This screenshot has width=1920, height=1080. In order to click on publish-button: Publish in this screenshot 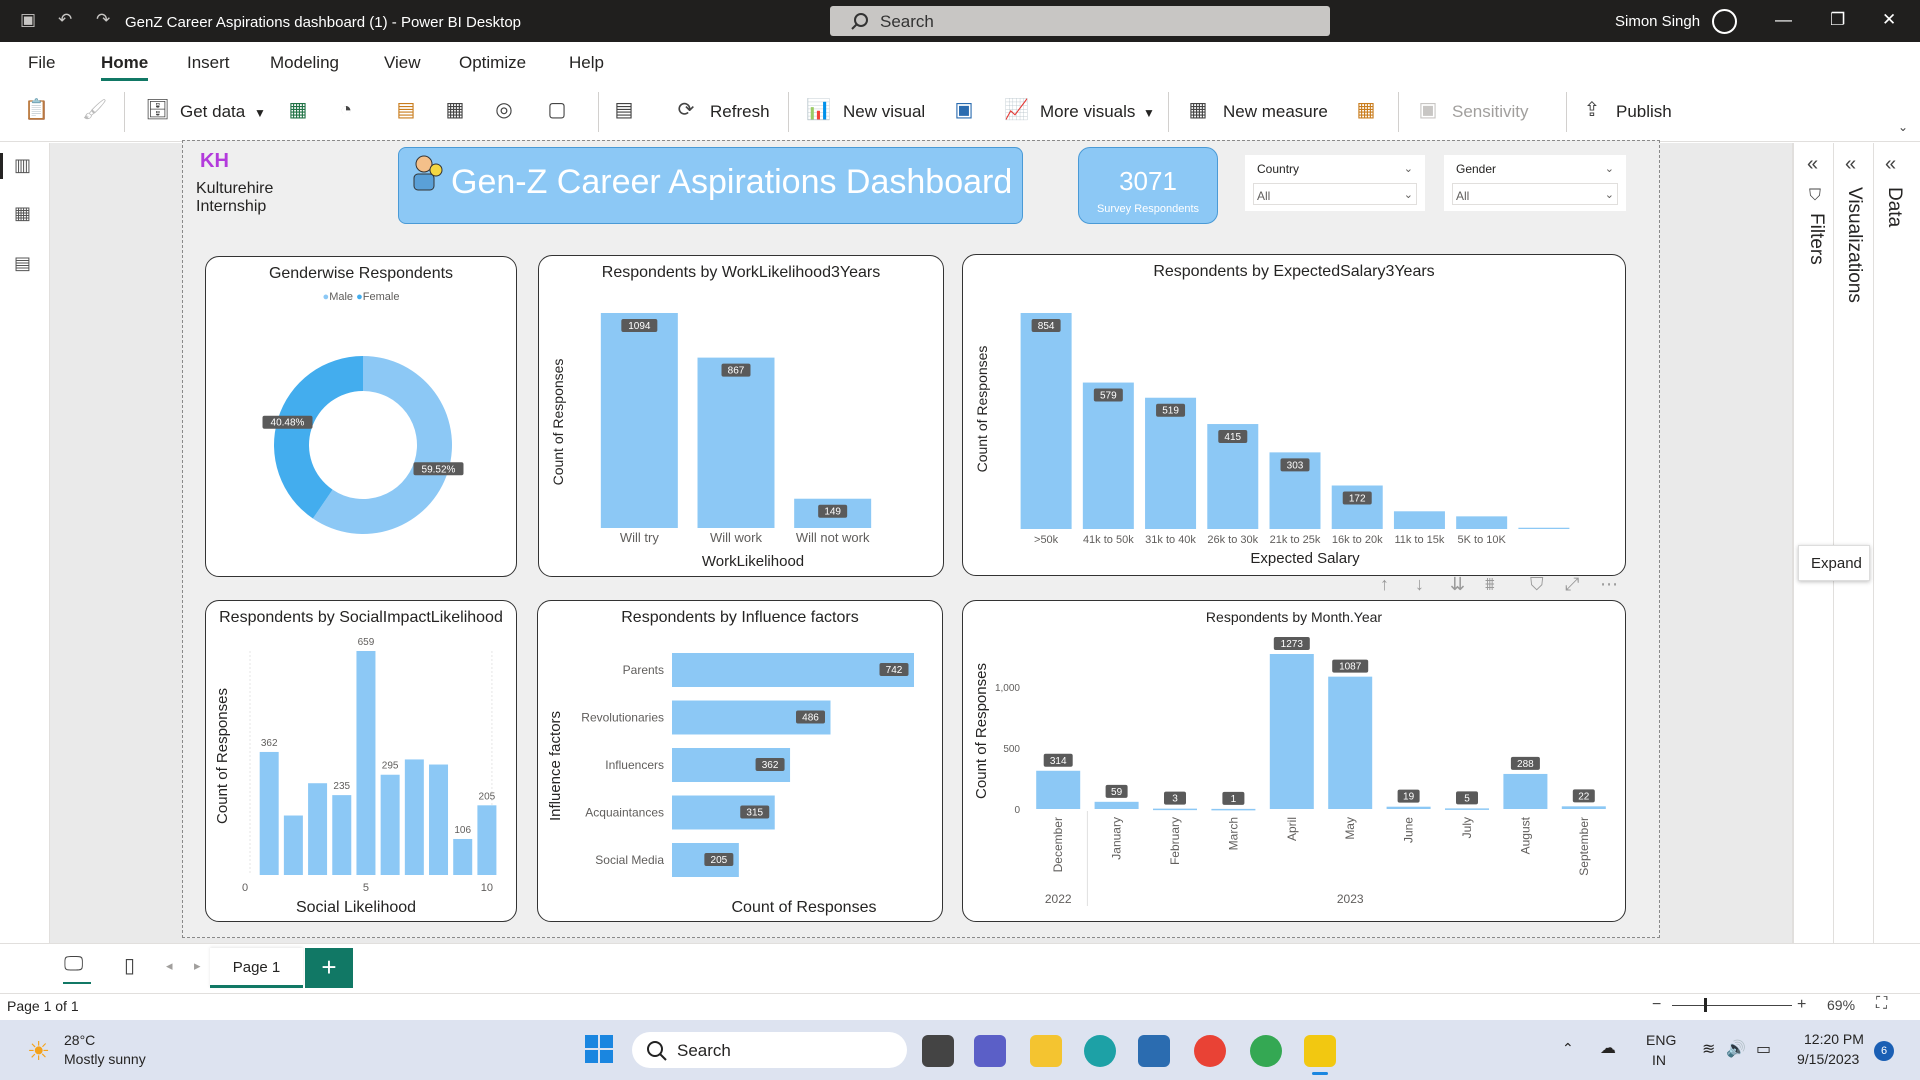, I will do `click(1644, 112)`.